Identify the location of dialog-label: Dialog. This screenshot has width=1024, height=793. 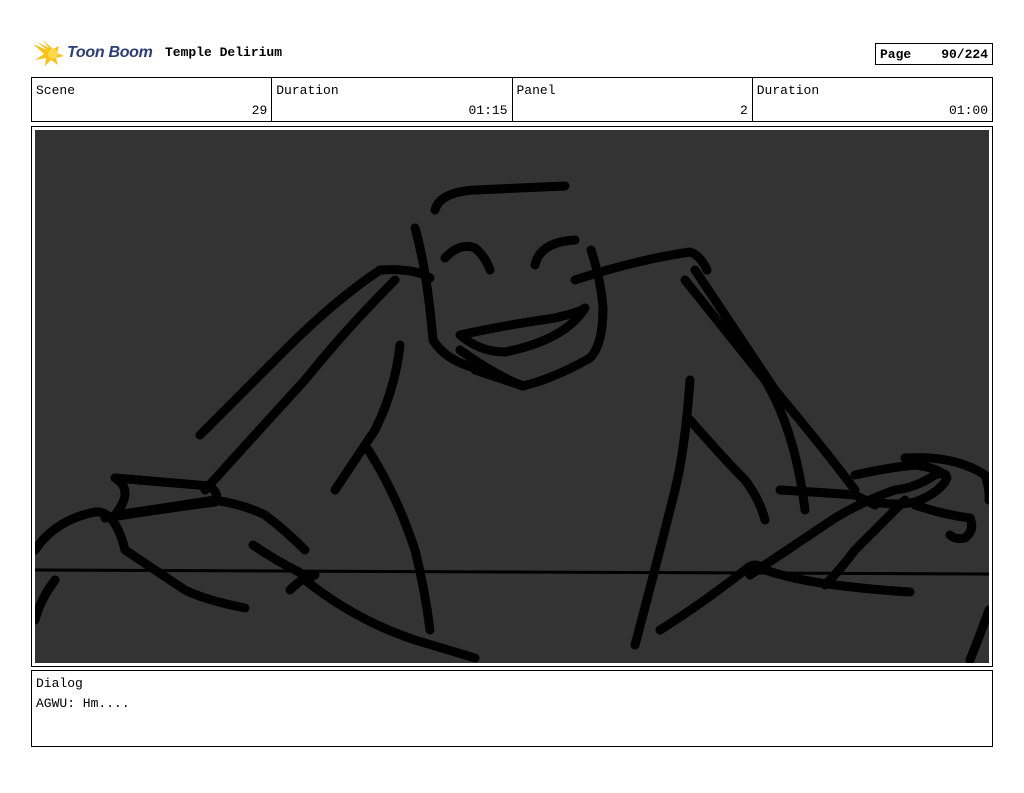
(59, 683).